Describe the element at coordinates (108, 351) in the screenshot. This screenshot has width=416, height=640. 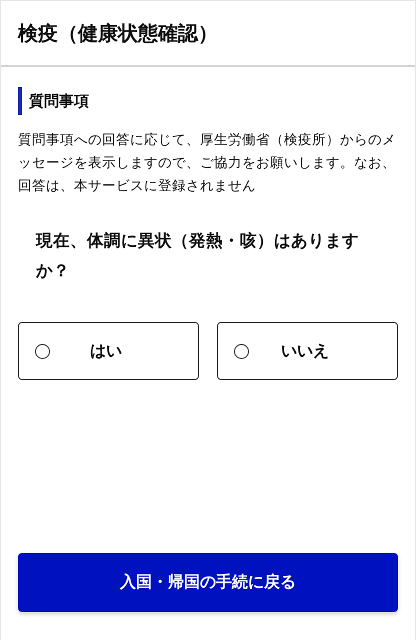
I see `answer-option: はい` at that location.